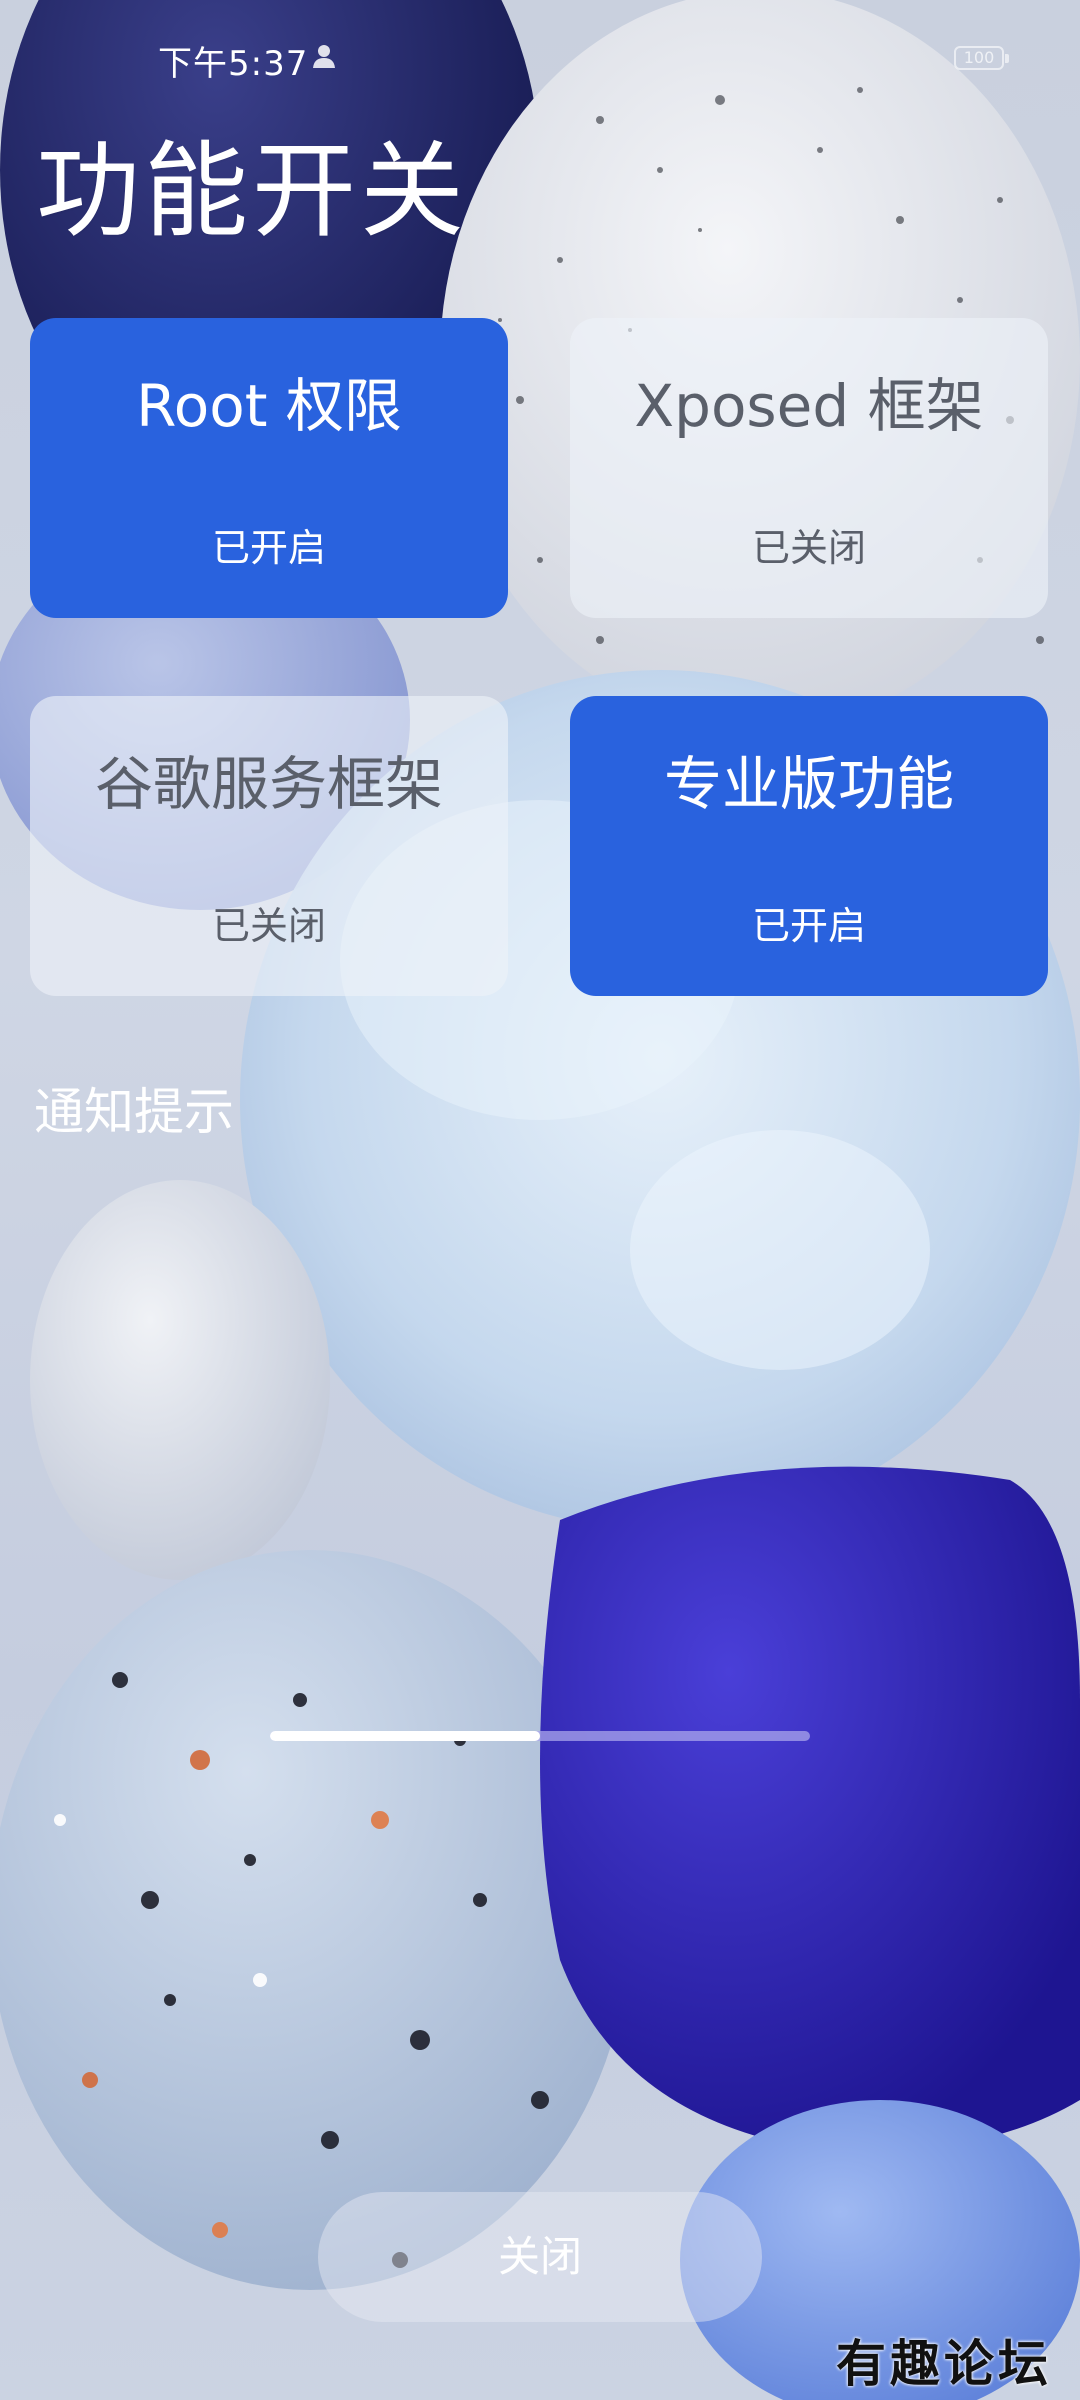 The image size is (1080, 2400). Describe the element at coordinates (134, 1112) in the screenshot. I see `notification-section-label: 通知提示` at that location.